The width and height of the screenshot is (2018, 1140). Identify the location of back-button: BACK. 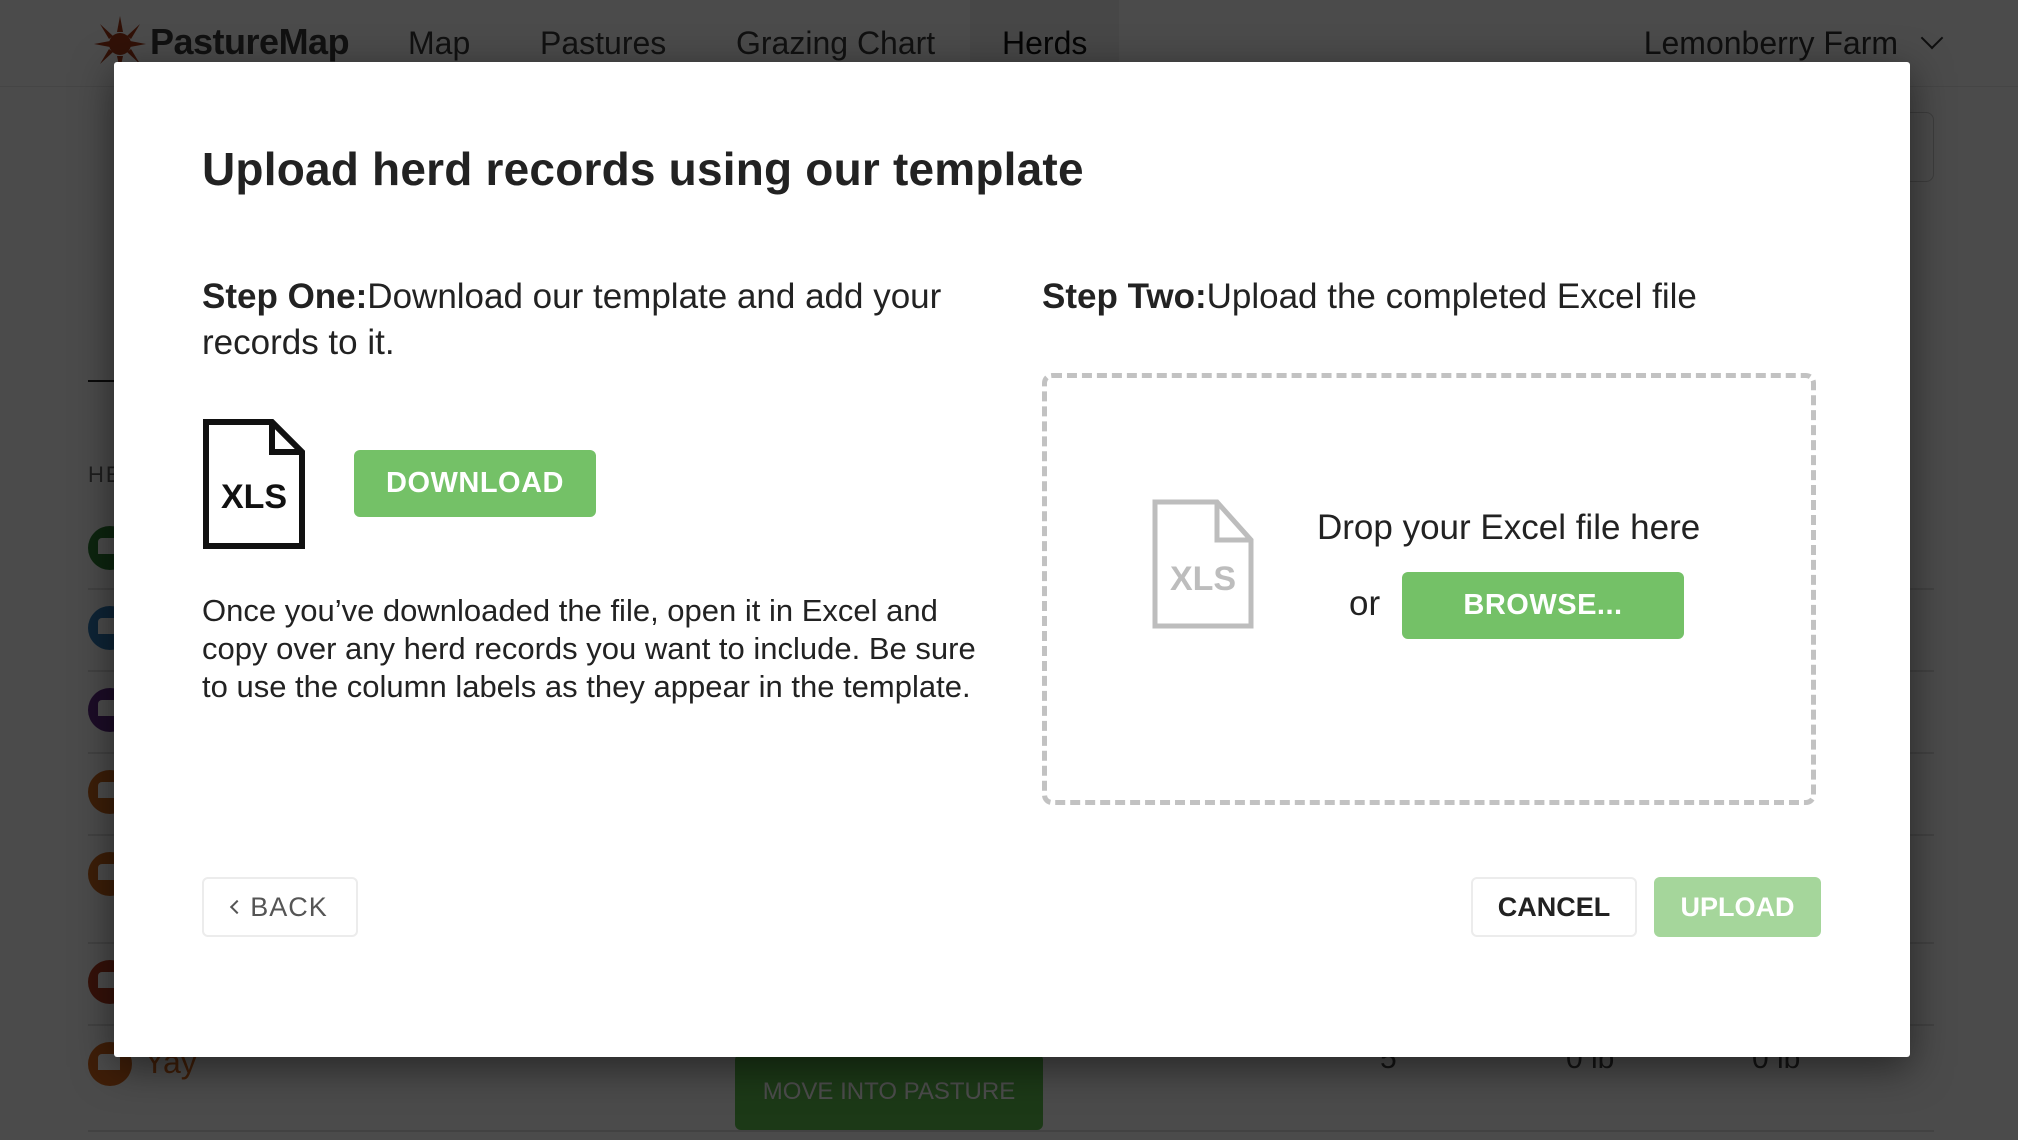
(280, 907).